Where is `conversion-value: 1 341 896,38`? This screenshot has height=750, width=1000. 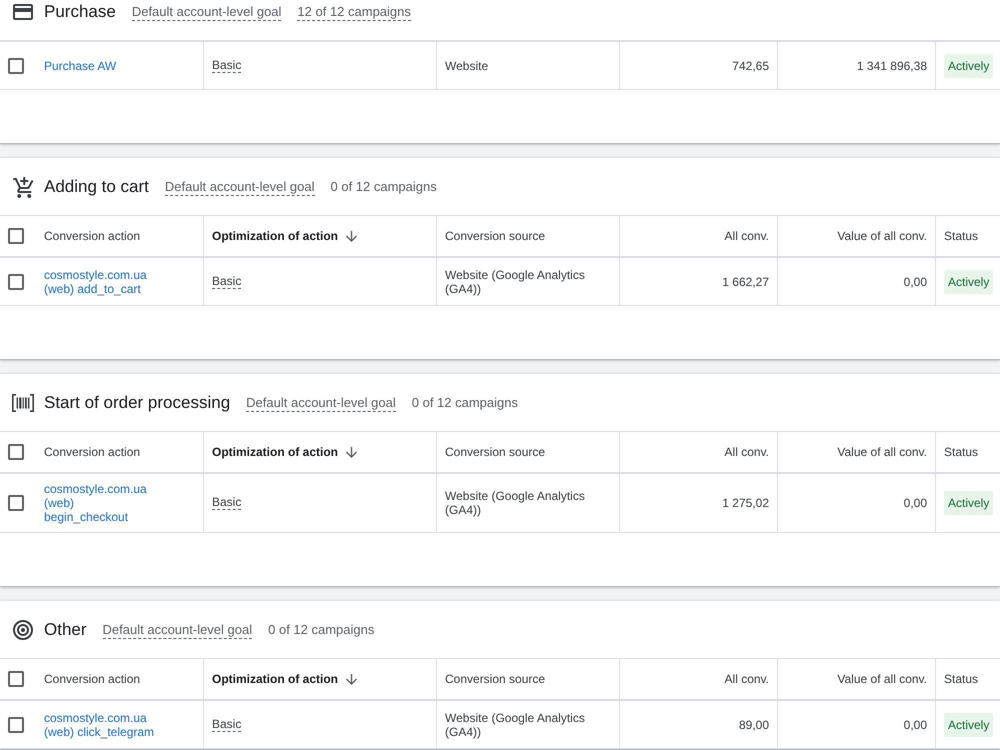 conversion-value: 1 341 896,38 is located at coordinates (891, 65).